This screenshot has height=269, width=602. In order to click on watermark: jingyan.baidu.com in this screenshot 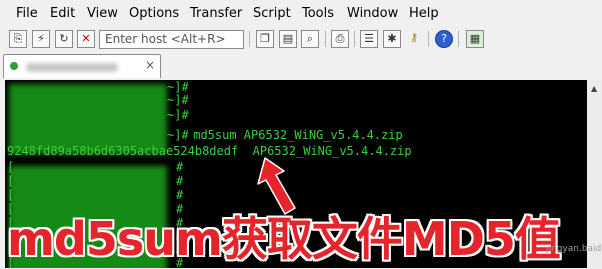, I will do `click(574, 249)`.